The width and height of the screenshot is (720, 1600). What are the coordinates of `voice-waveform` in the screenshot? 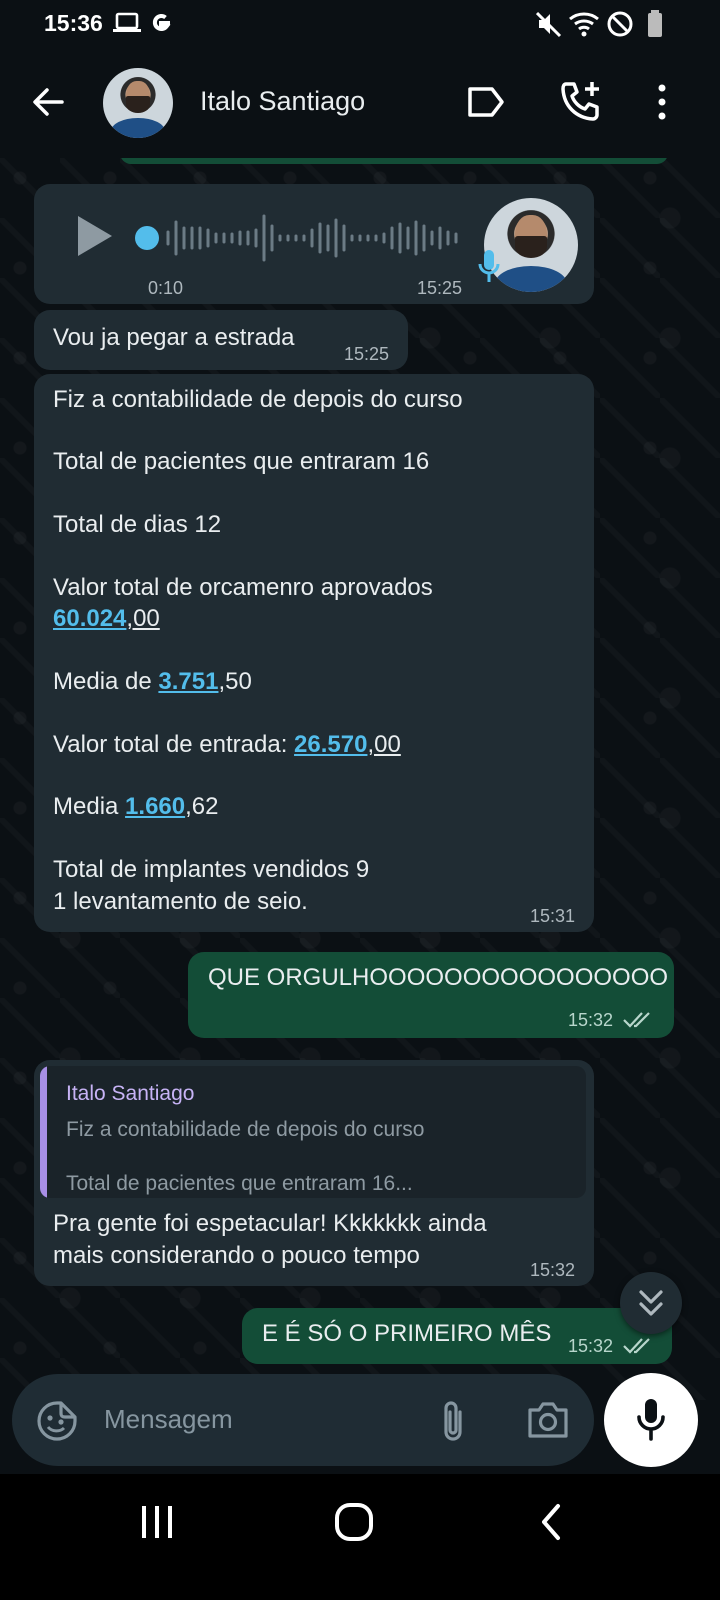 It's located at (299, 238).